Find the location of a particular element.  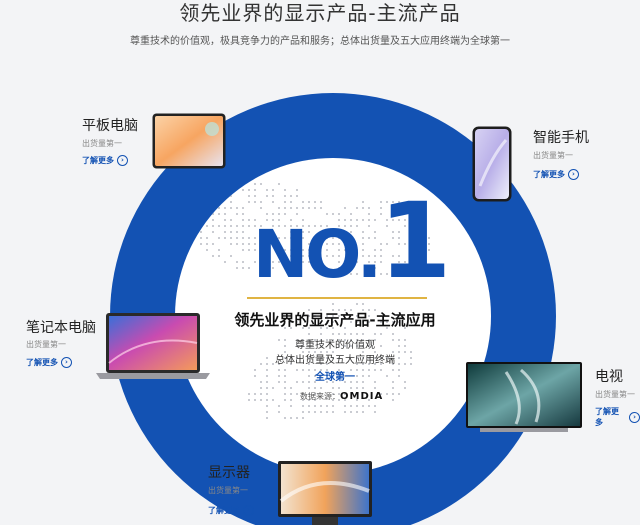

tablet-sub: 出货量第一 is located at coordinates (102, 143).